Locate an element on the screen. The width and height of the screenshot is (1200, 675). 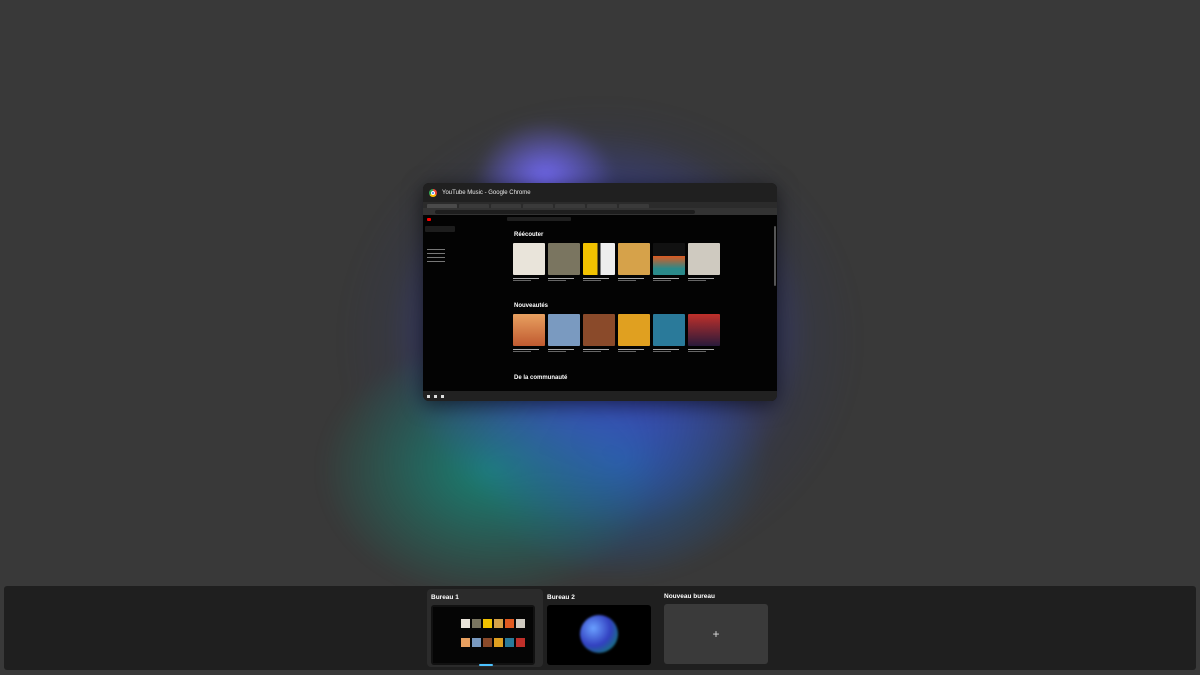
wallpaper-orb-preview is located at coordinates (599, 634).